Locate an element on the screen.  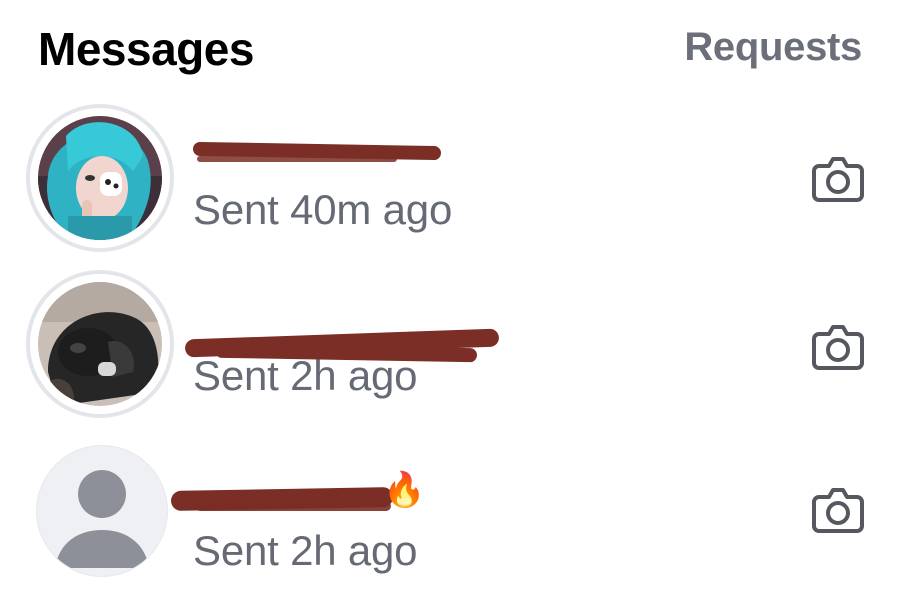
requests-link: Requests is located at coordinates (773, 47).